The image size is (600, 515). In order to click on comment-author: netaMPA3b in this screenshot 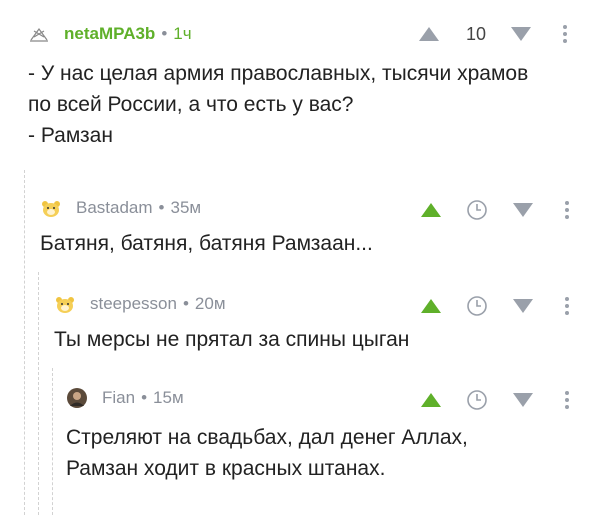, I will do `click(109, 34)`.